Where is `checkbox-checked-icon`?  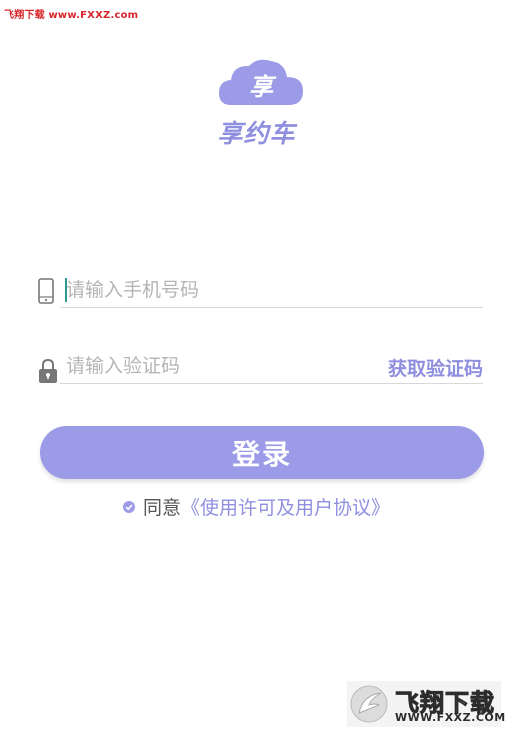
checkbox-checked-icon is located at coordinates (128, 506).